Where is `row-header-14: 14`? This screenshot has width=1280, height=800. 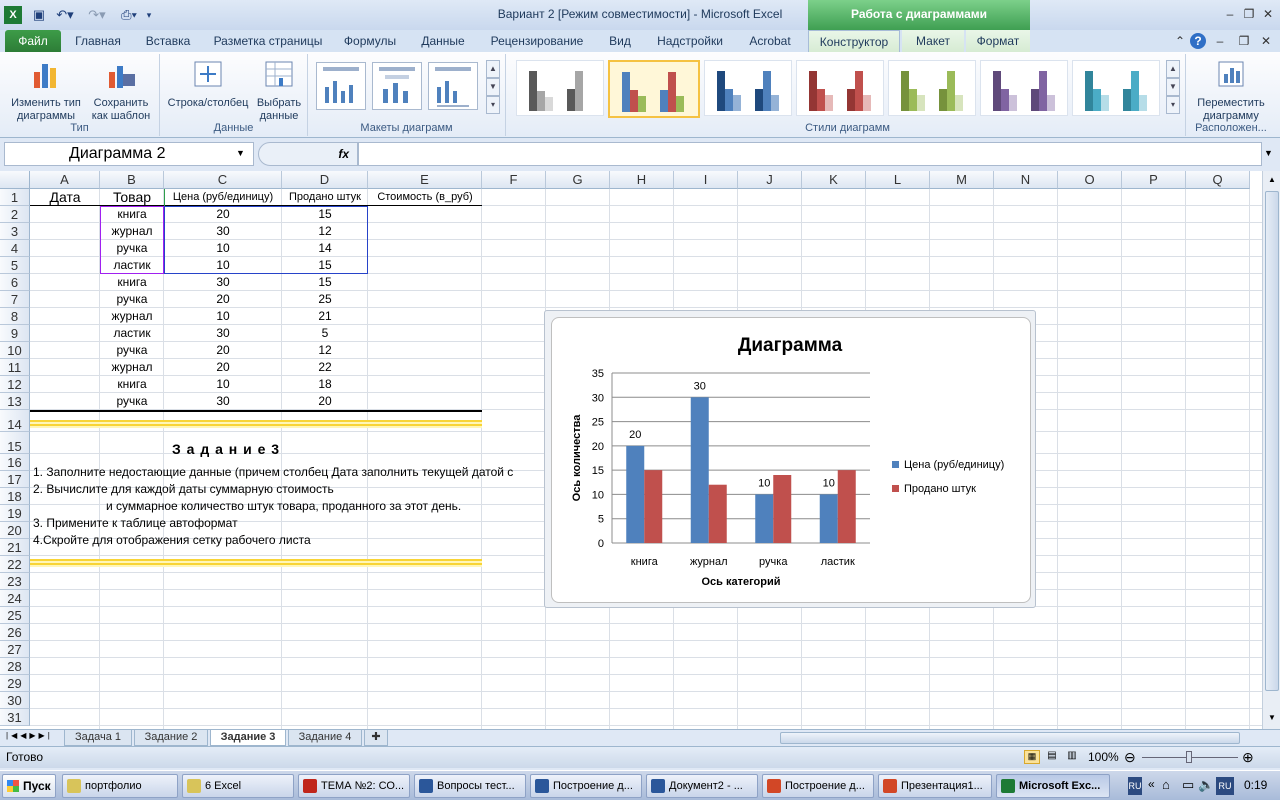 row-header-14: 14 is located at coordinates (15, 421).